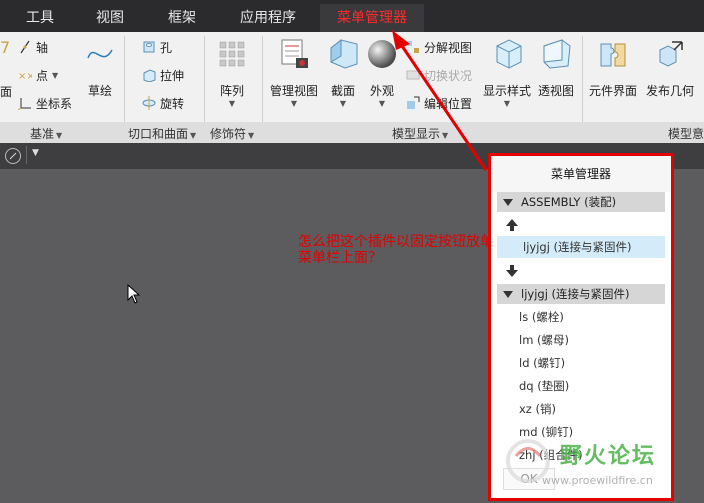 The height and width of the screenshot is (503, 704). What do you see at coordinates (512, 225) in the screenshot?
I see `arrow-up-icon` at bounding box center [512, 225].